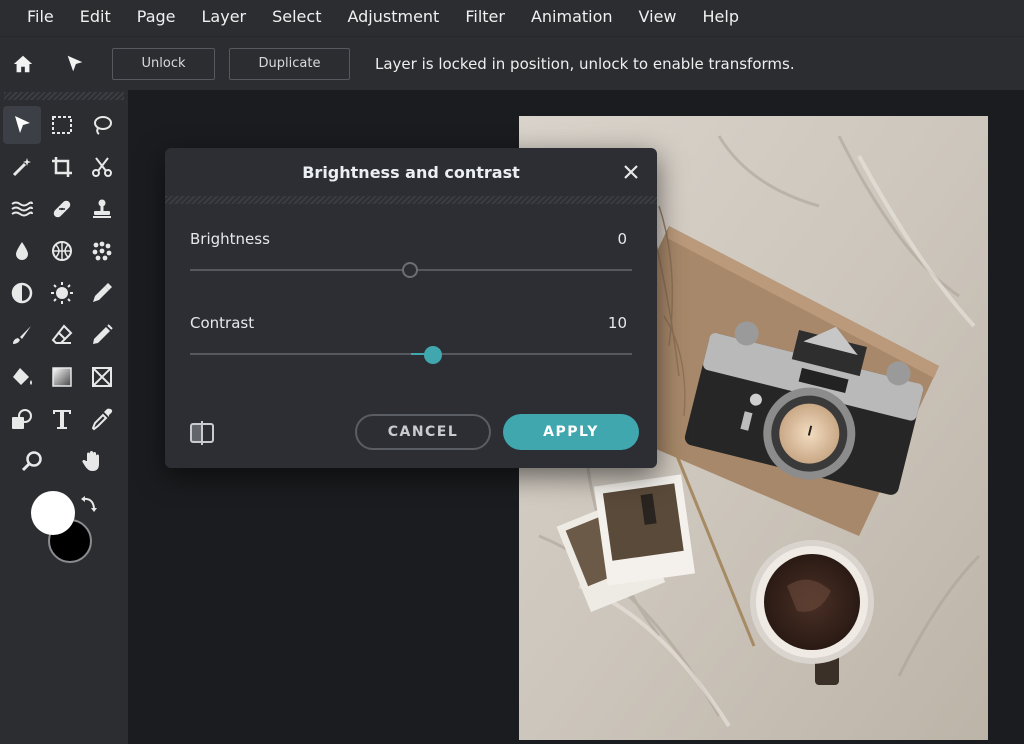 Image resolution: width=1024 pixels, height=744 pixels. Describe the element at coordinates (631, 172) in the screenshot. I see `close-icon` at that location.